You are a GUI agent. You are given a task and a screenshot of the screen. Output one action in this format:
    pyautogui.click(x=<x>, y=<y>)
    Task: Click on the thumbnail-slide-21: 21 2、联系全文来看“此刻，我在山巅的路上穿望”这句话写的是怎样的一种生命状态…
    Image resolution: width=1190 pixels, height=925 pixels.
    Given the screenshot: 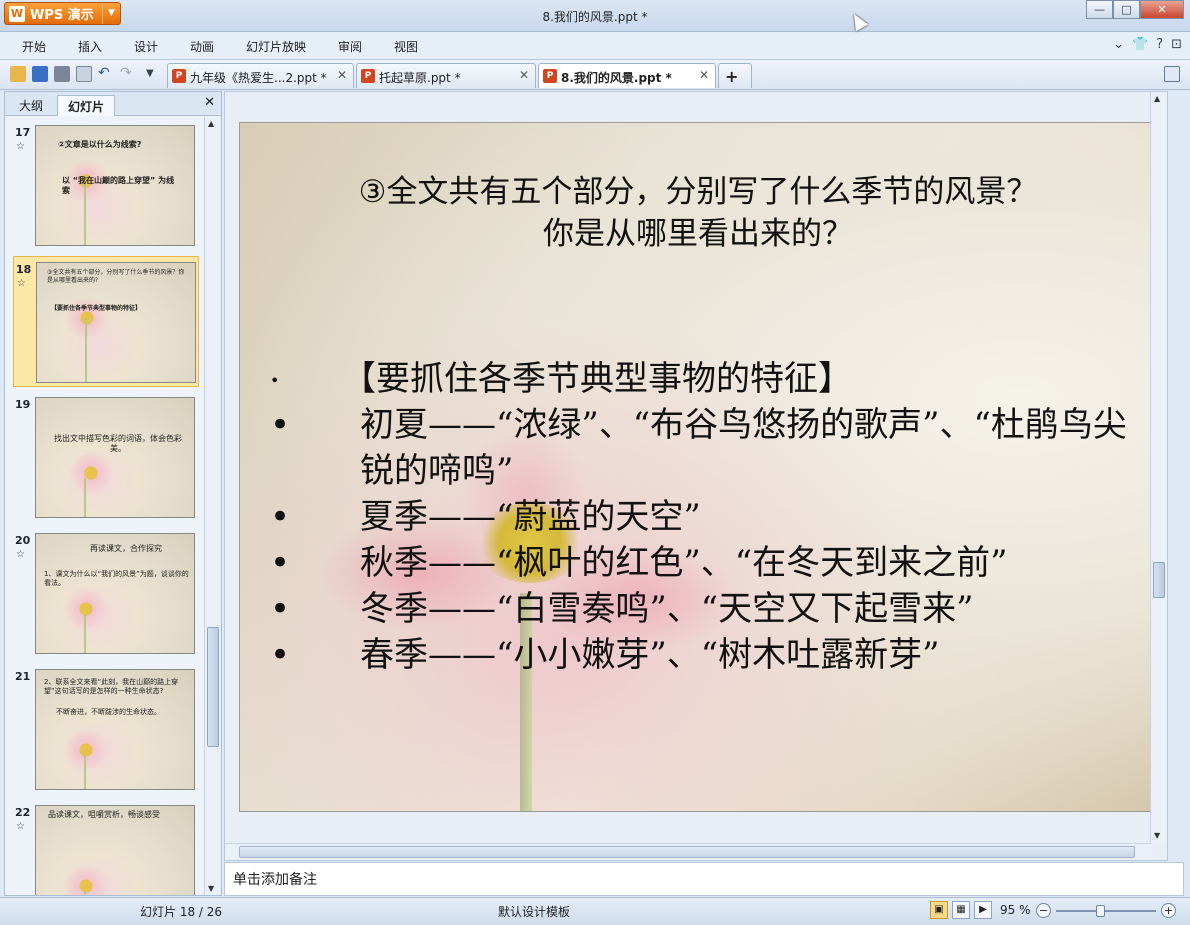 What is the action you would take?
    pyautogui.click(x=106, y=729)
    